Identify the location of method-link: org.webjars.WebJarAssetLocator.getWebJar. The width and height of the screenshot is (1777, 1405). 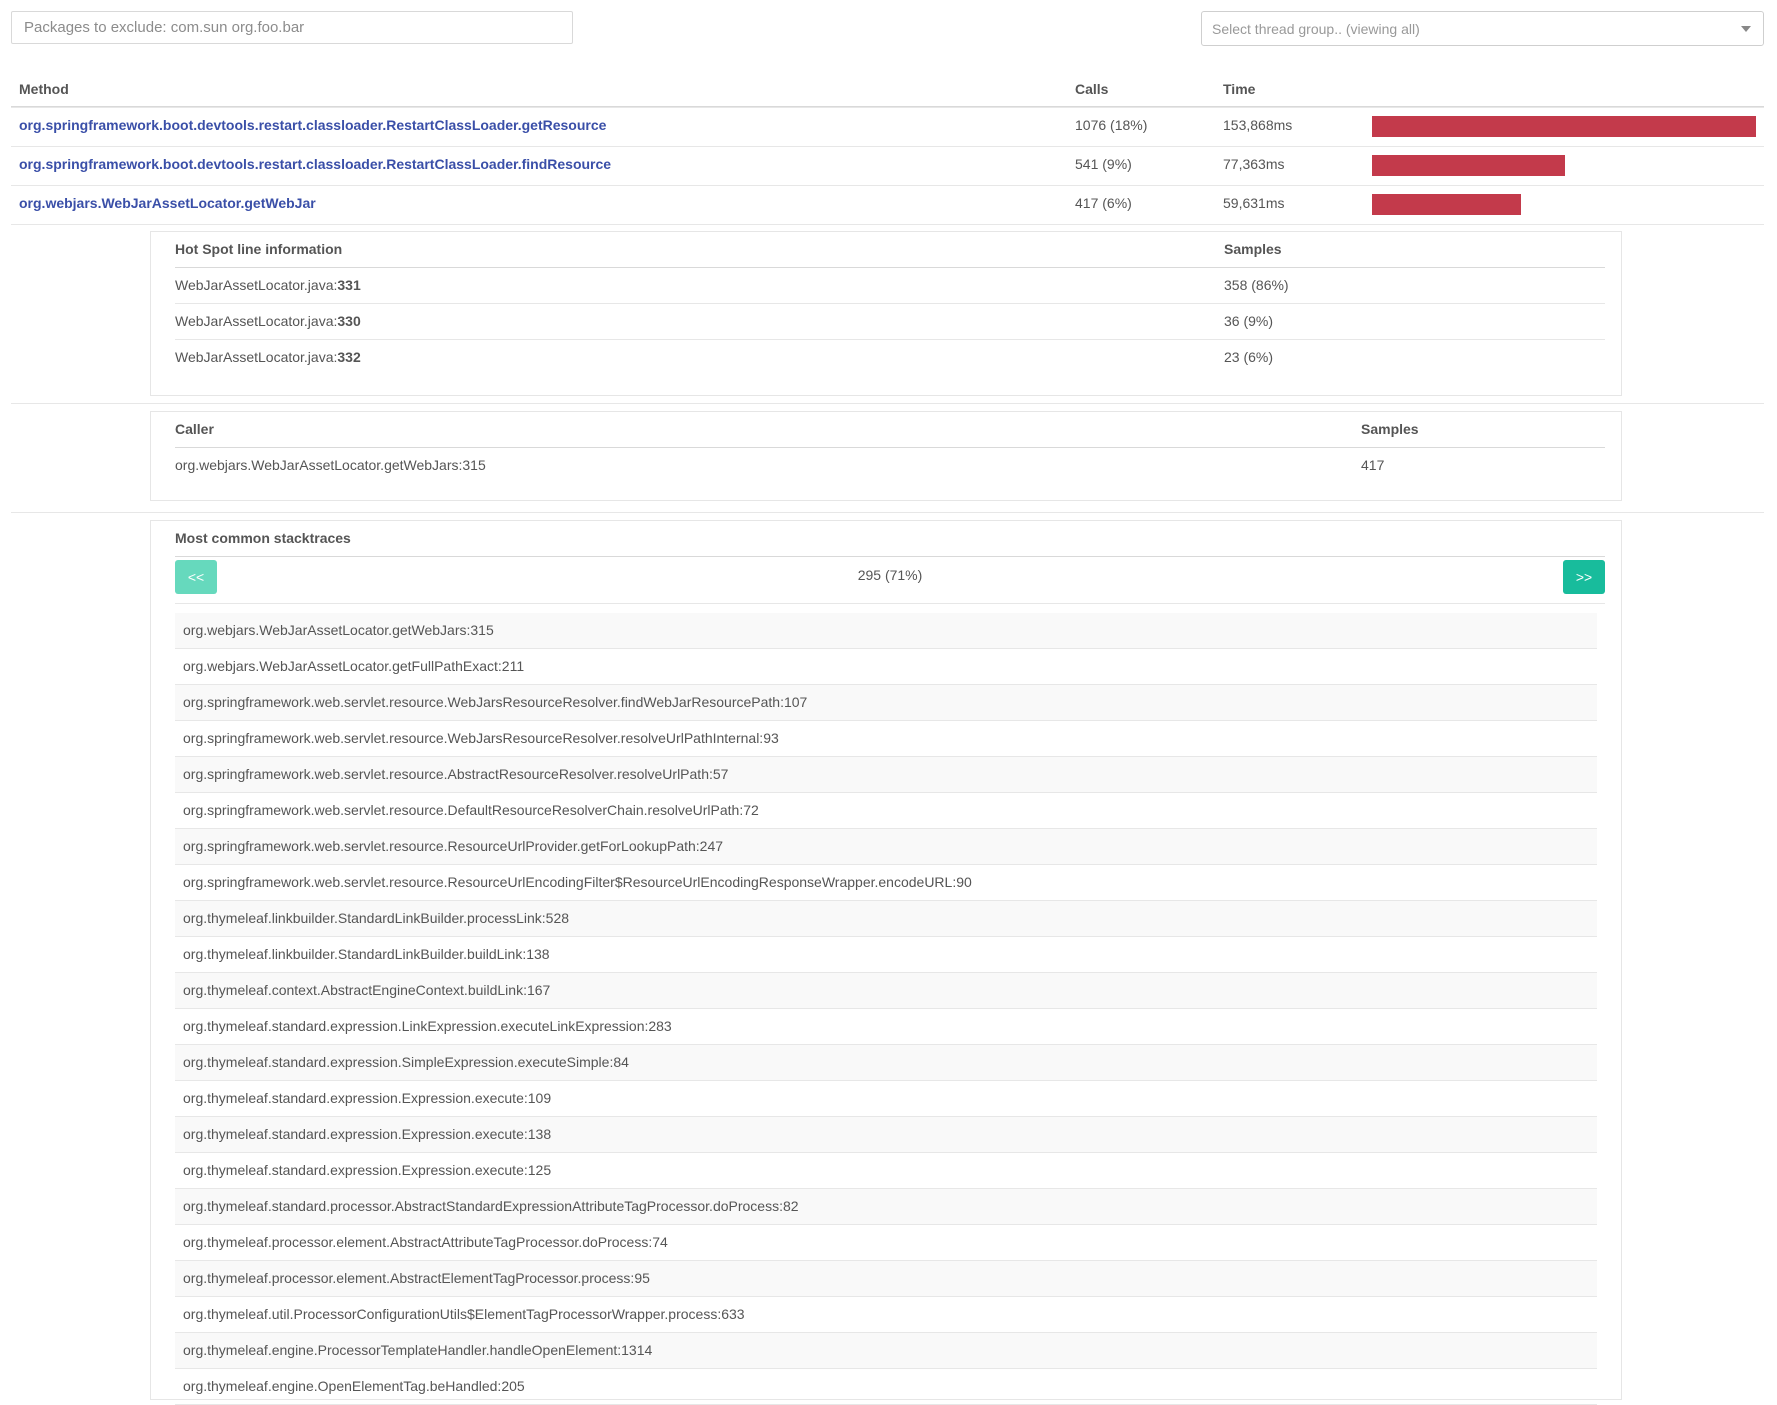
(167, 203).